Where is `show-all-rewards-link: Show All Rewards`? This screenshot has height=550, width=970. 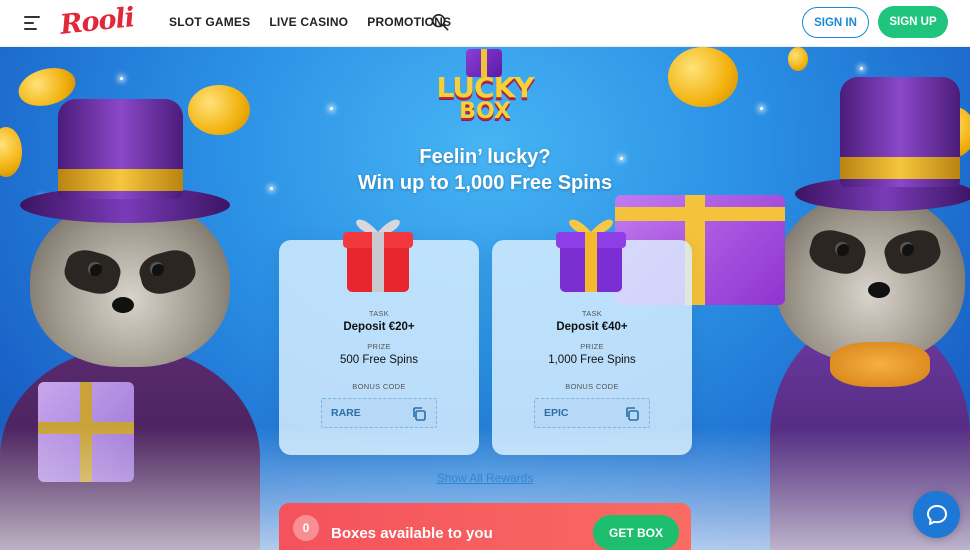 show-all-rewards-link: Show All Rewards is located at coordinates (485, 478).